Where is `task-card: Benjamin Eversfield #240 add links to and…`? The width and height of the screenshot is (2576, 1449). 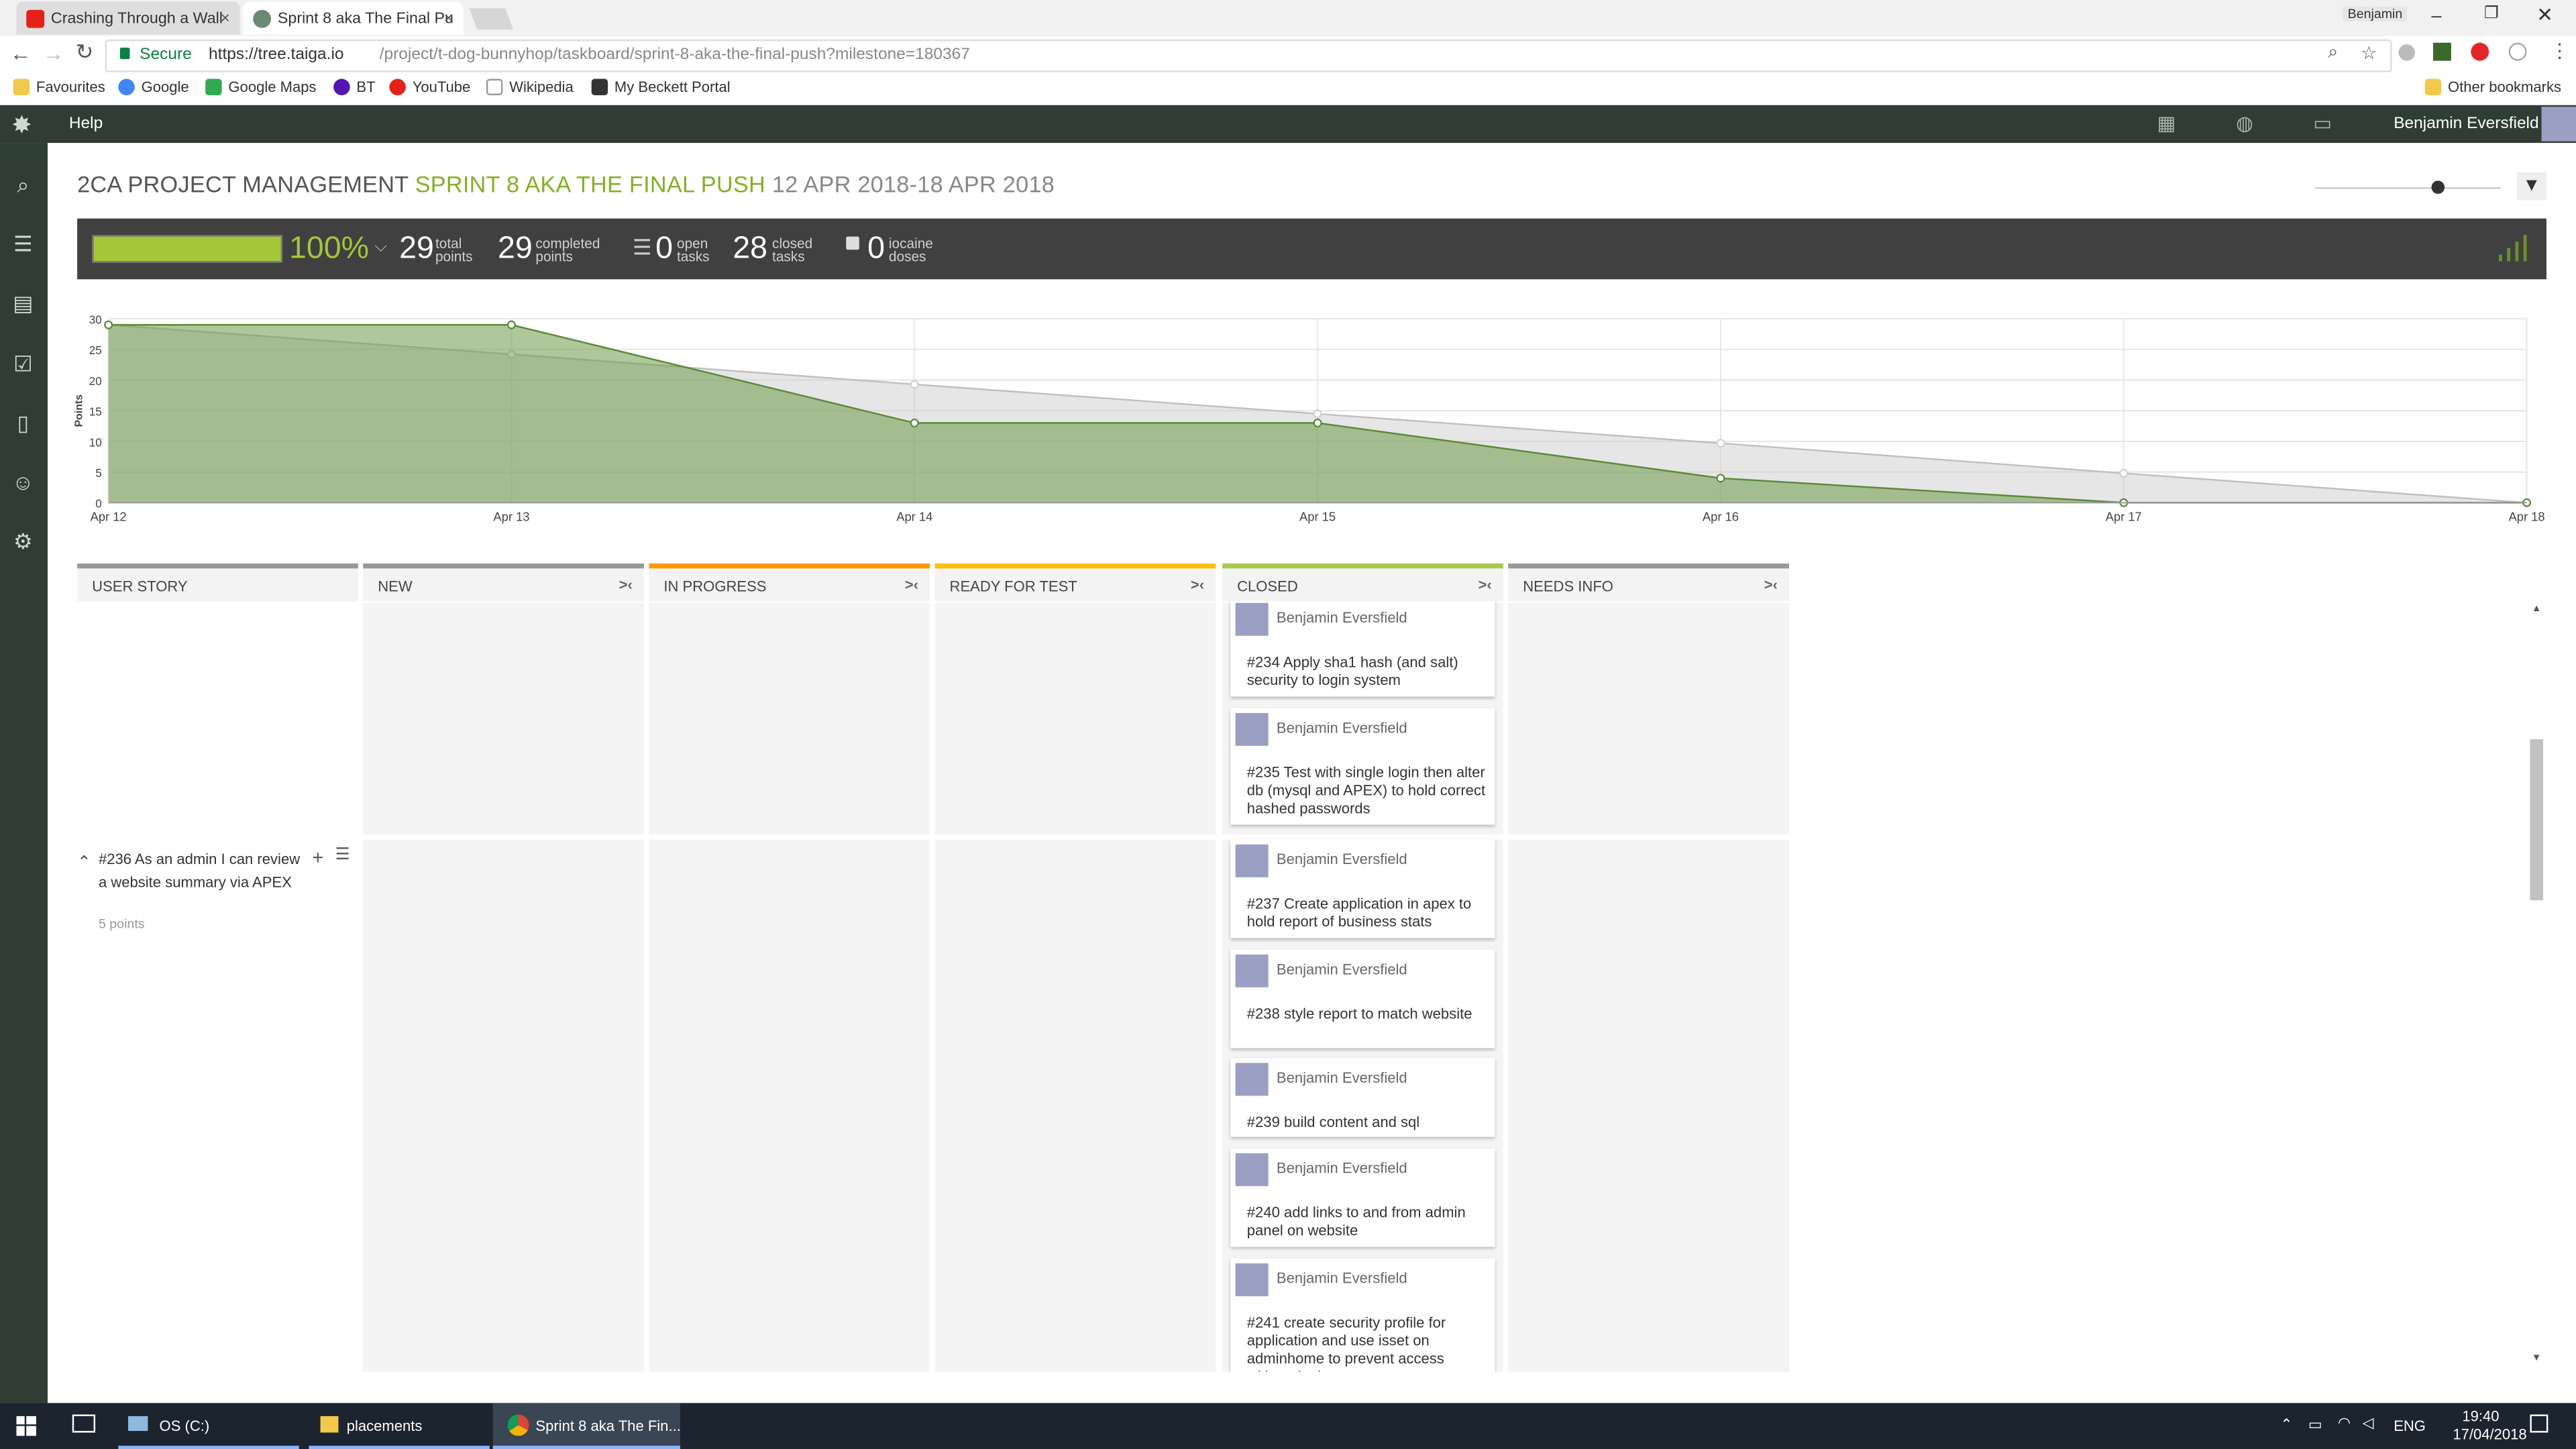 task-card: Benjamin Eversfield #240 add links to and… is located at coordinates (1362, 1197).